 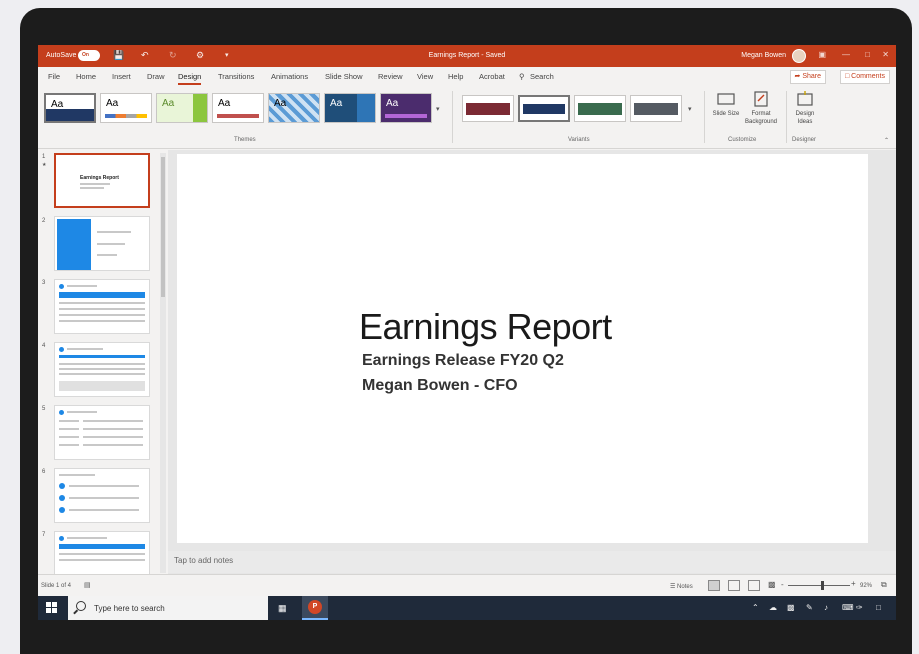 I want to click on tell-me-search: Search, so click(x=542, y=76).